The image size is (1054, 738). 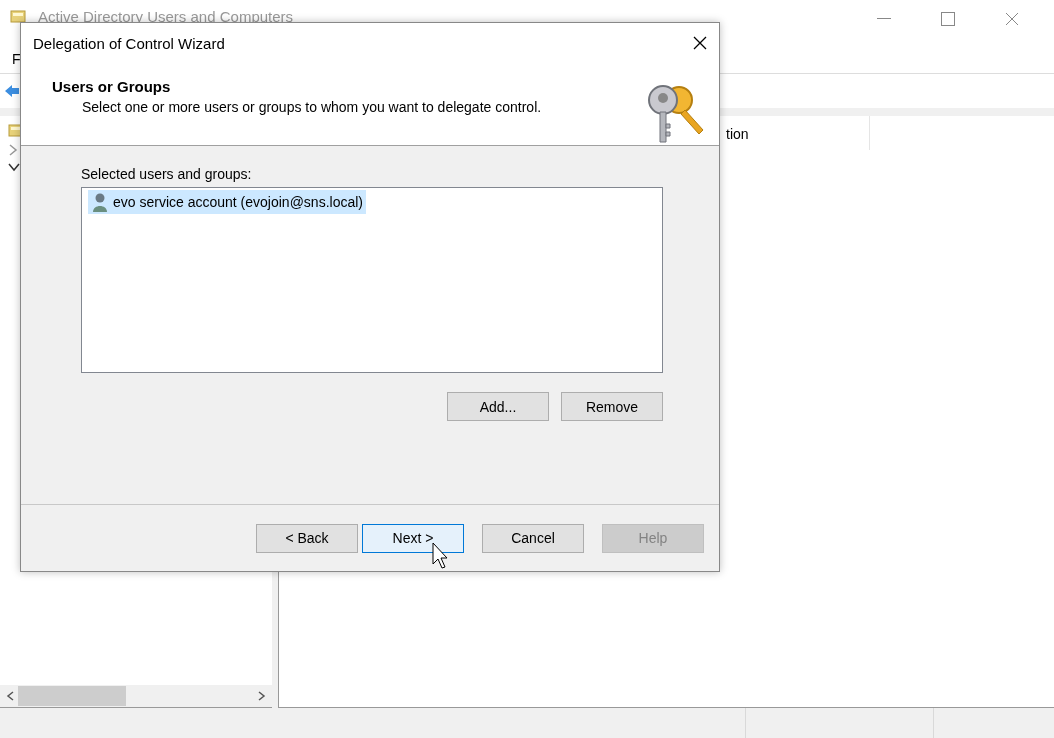 What do you see at coordinates (129, 43) in the screenshot?
I see `dialog-title: Delegation of Control Wizard` at bounding box center [129, 43].